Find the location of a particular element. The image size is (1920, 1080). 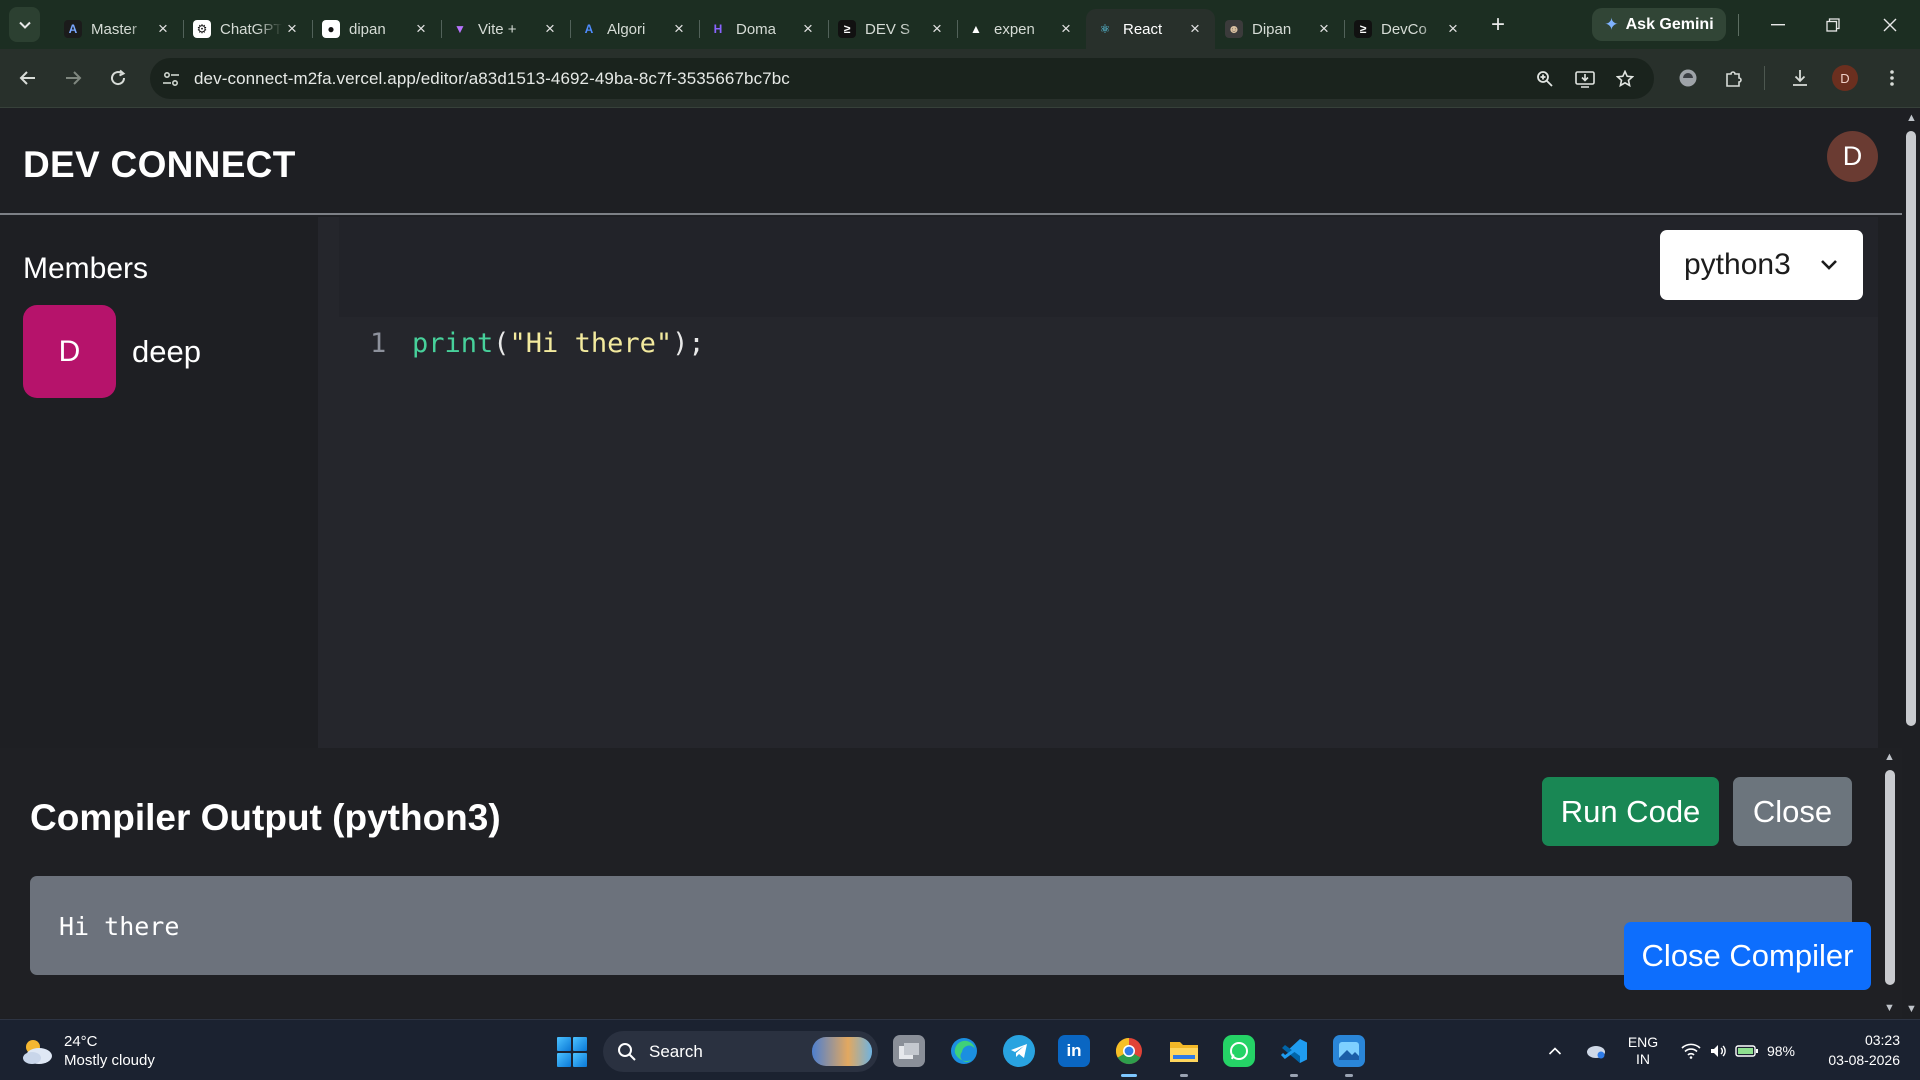

forward-button is located at coordinates (73, 78).